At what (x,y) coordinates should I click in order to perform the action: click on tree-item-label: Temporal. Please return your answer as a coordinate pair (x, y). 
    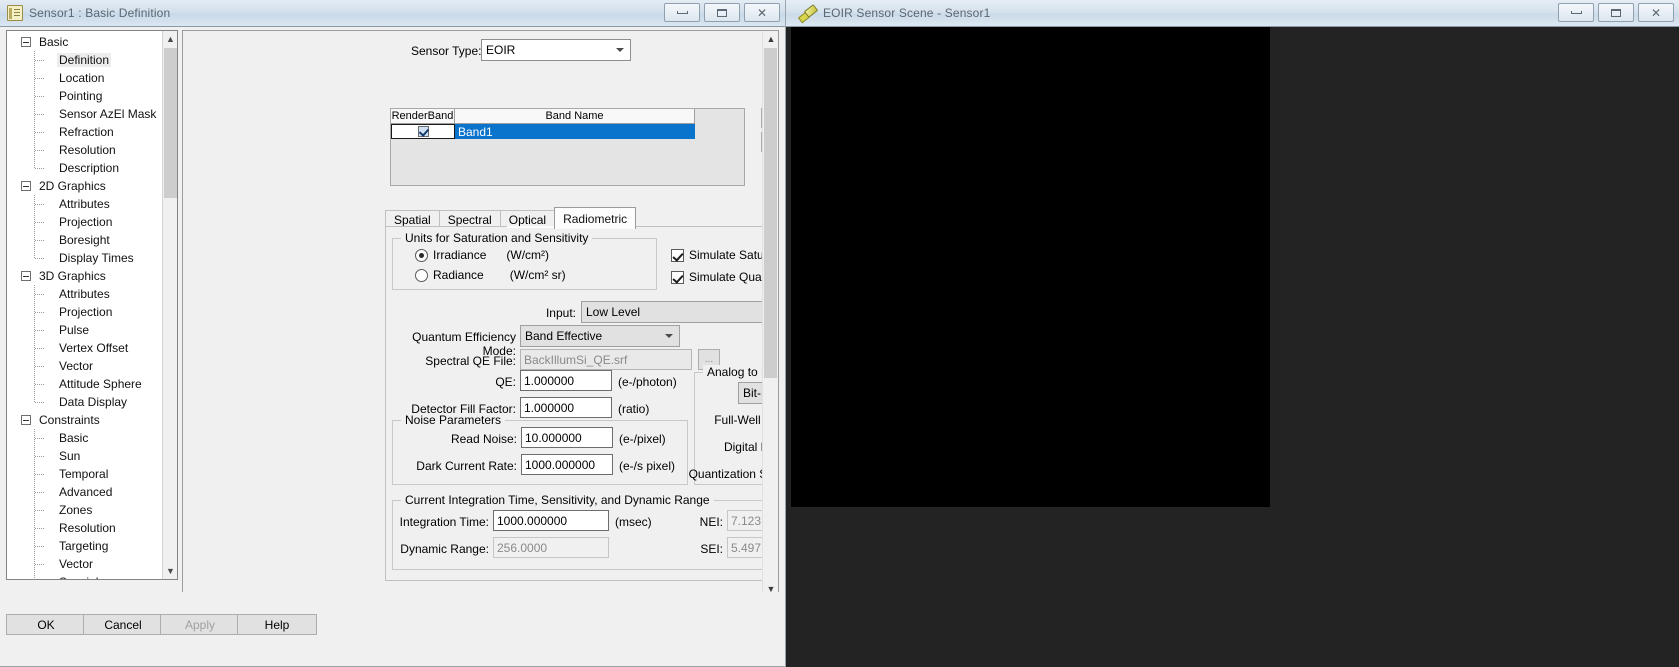
    Looking at the image, I should click on (84, 474).